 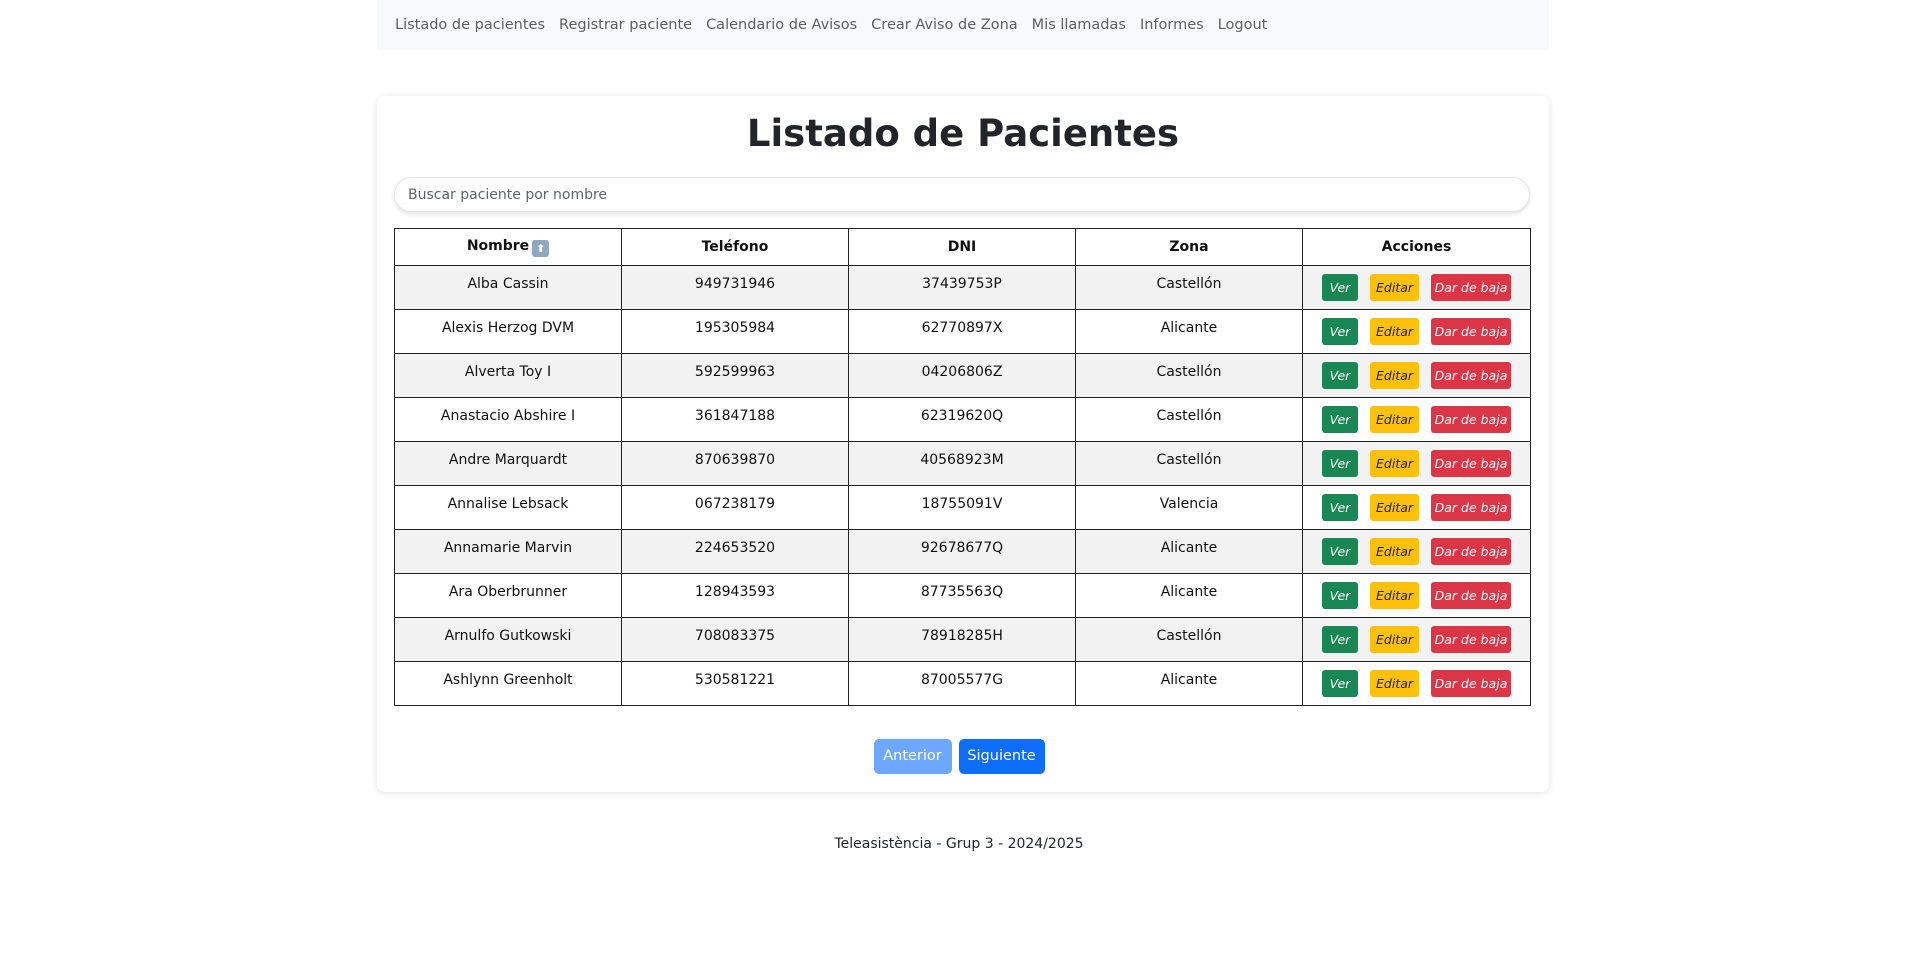 I want to click on cell-nombre: Alverta Toy I, so click(x=508, y=375).